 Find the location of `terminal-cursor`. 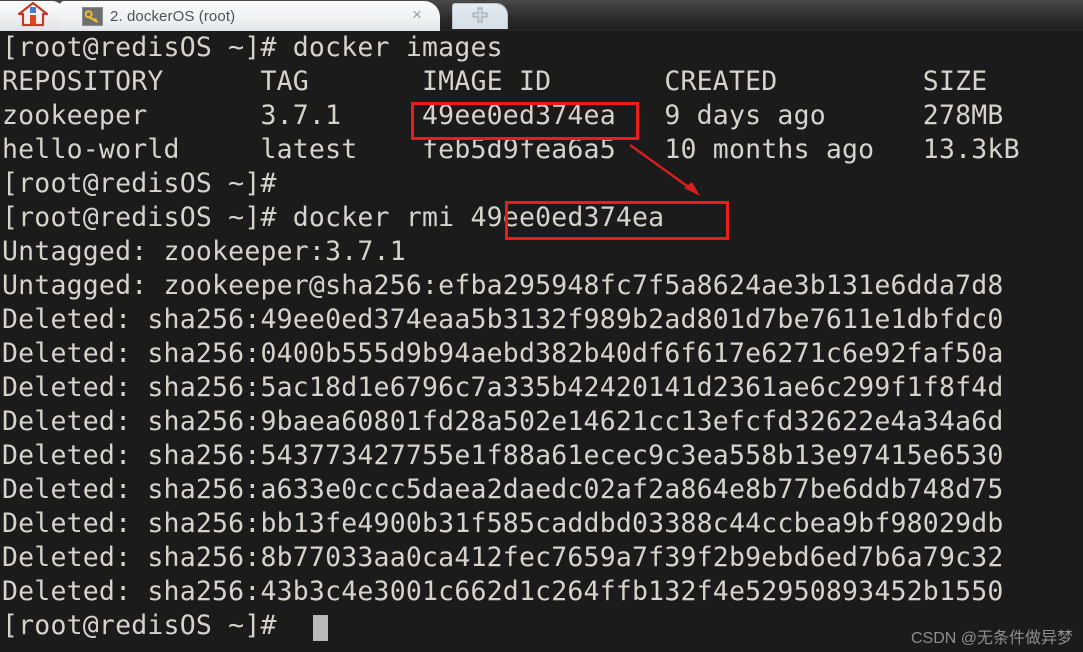

terminal-cursor is located at coordinates (320, 628).